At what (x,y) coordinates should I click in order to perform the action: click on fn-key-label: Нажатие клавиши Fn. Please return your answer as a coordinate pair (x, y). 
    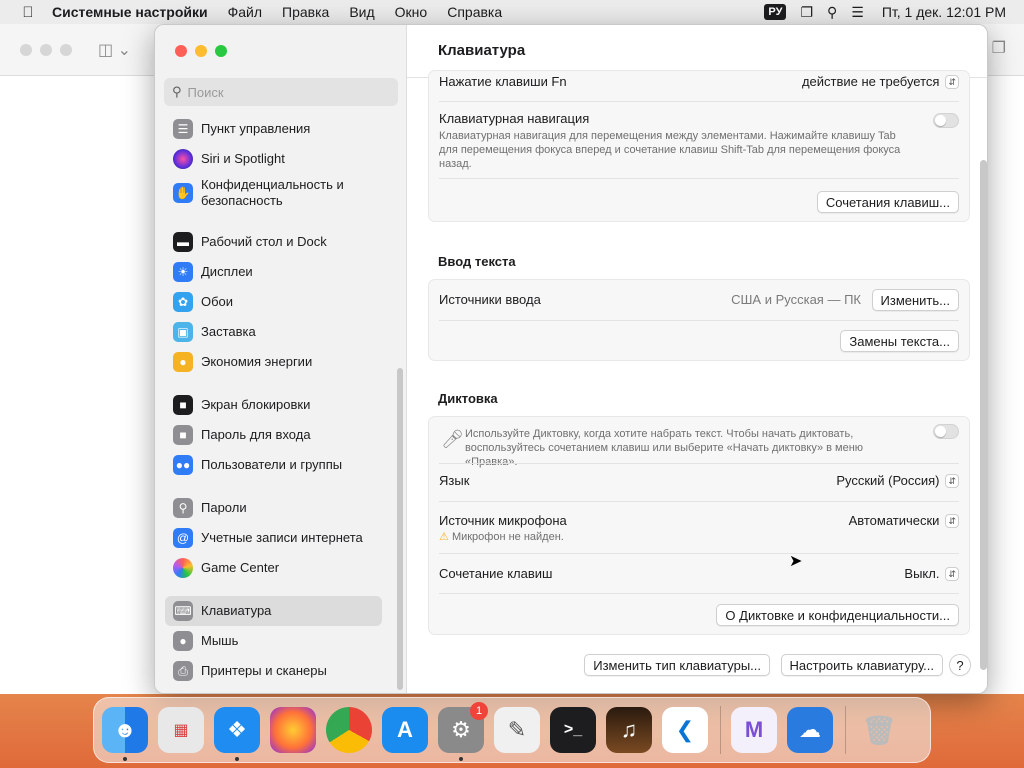
    Looking at the image, I should click on (503, 81).